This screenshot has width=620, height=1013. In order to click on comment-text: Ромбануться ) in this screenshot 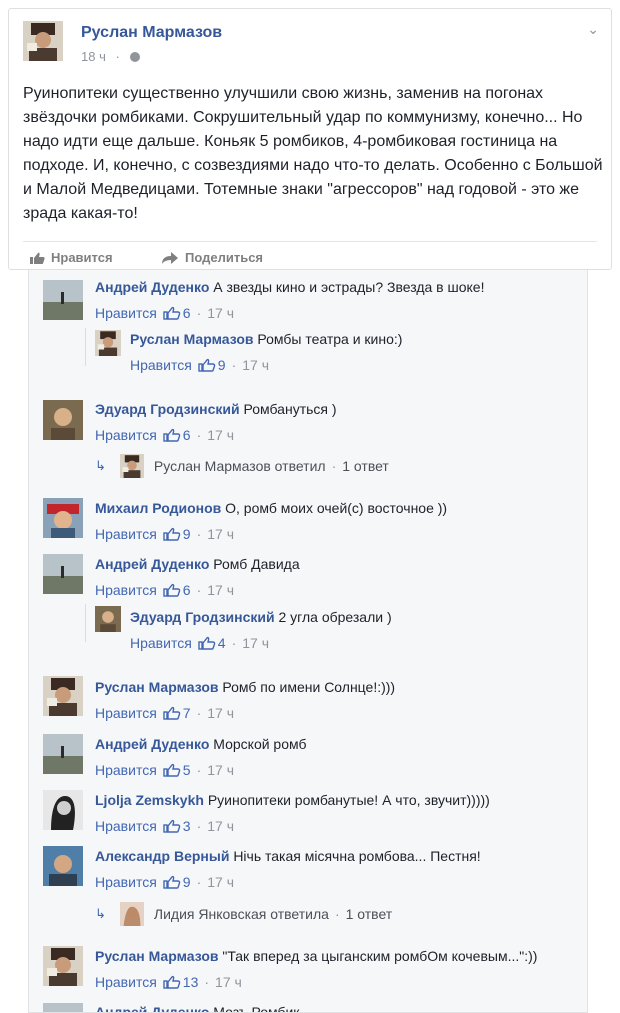, I will do `click(290, 409)`.